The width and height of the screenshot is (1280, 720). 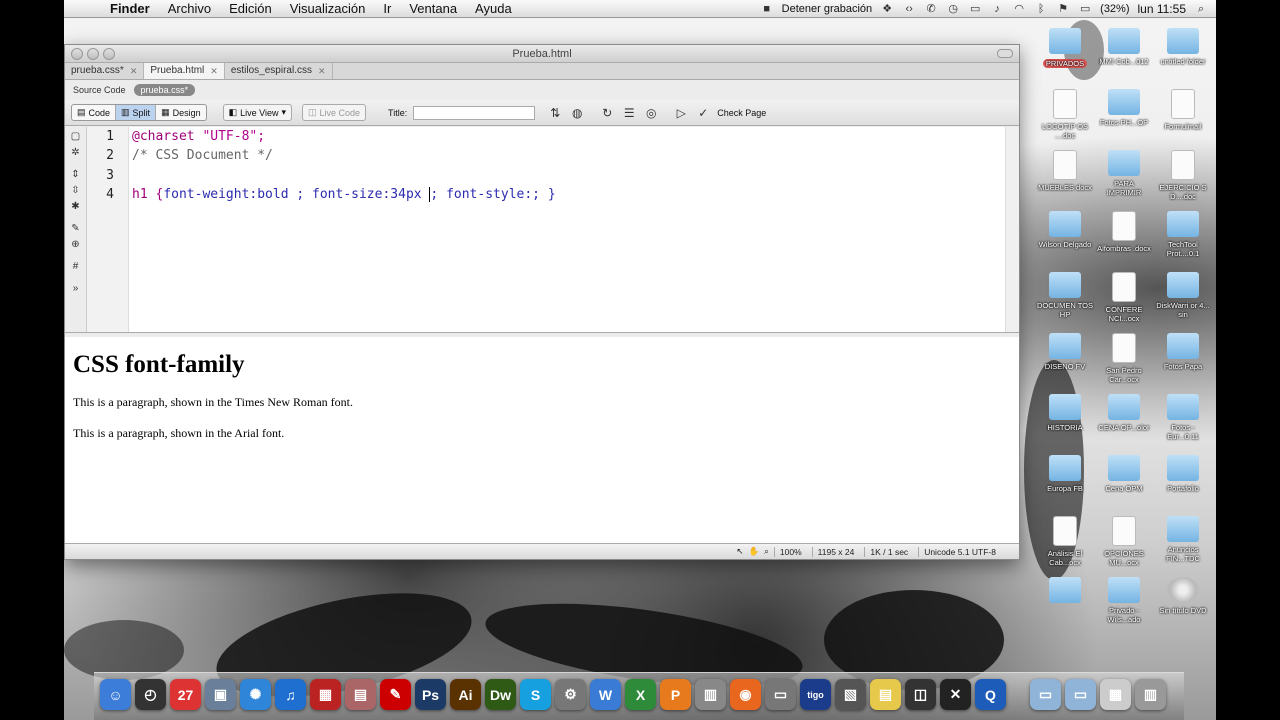 I want to click on menu-finder: Finder, so click(x=130, y=8).